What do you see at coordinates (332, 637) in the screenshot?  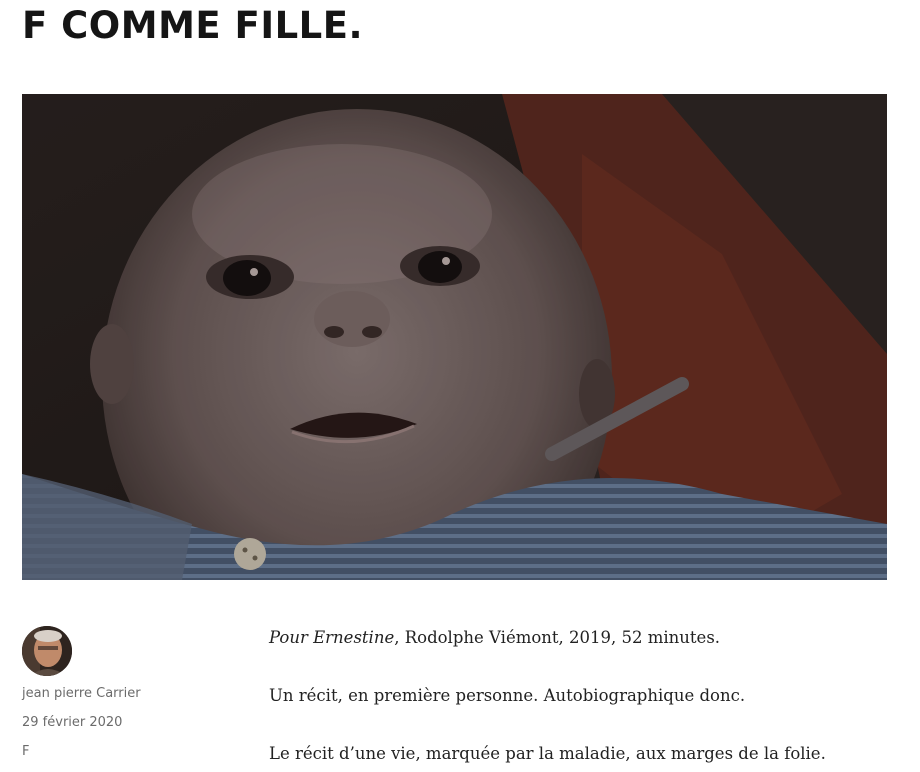 I see `film-title: Pour Ernestine` at bounding box center [332, 637].